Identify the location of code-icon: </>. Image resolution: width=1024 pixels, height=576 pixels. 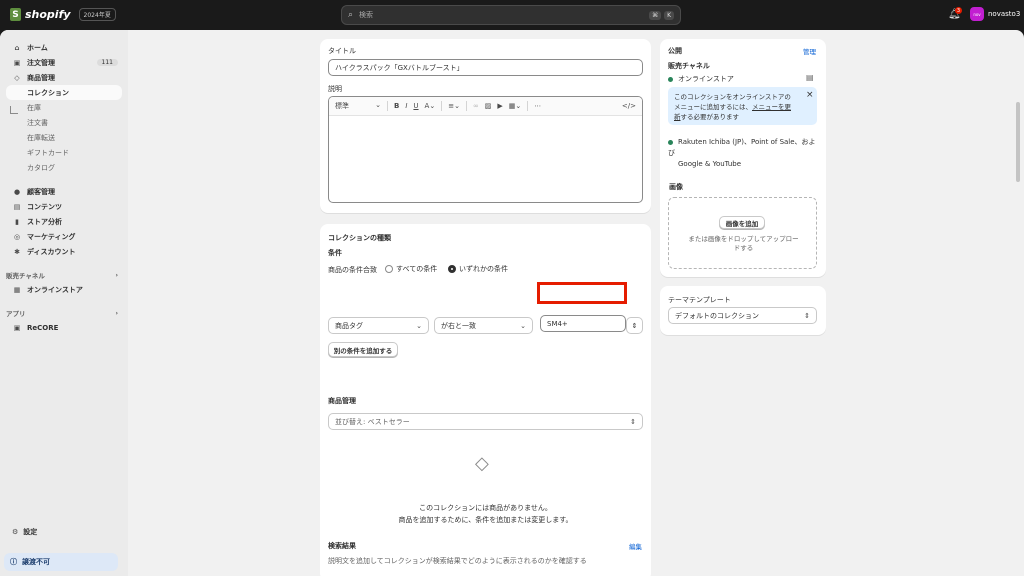
(629, 106).